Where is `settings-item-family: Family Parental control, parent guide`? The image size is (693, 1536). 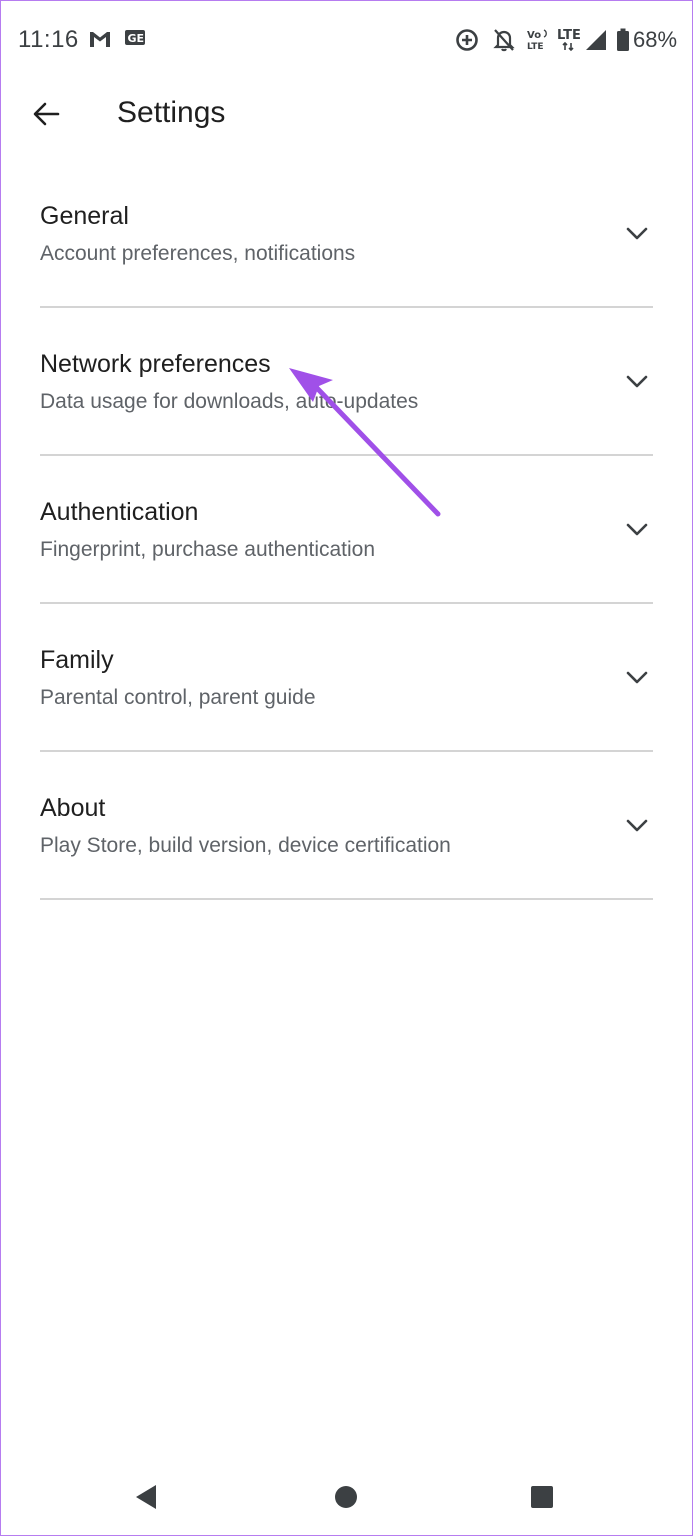
settings-item-family: Family Parental control, parent guide is located at coordinates (346, 678).